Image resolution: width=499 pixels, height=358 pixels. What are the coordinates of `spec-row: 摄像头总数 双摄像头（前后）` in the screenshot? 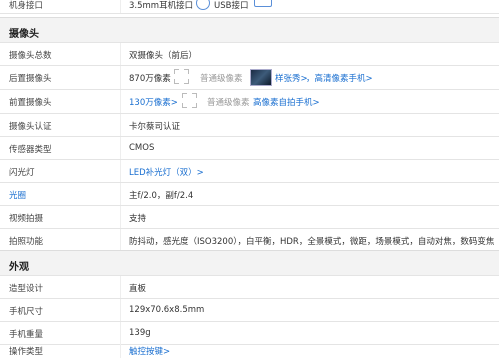 It's located at (249, 54).